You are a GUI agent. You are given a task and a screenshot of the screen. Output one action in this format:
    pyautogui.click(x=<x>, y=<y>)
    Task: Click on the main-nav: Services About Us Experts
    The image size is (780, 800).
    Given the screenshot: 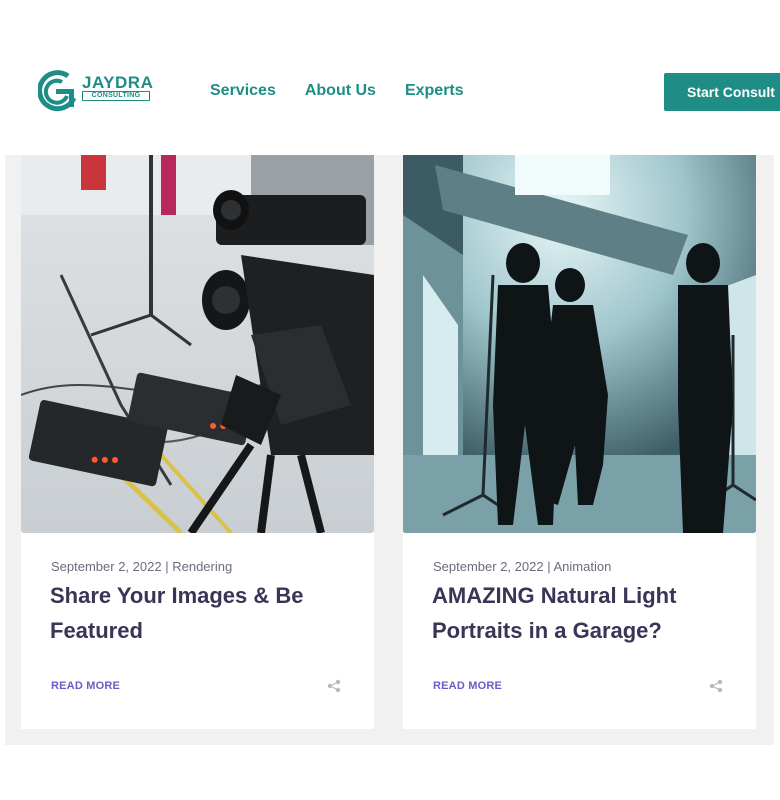 What is the action you would take?
    pyautogui.click(x=351, y=91)
    